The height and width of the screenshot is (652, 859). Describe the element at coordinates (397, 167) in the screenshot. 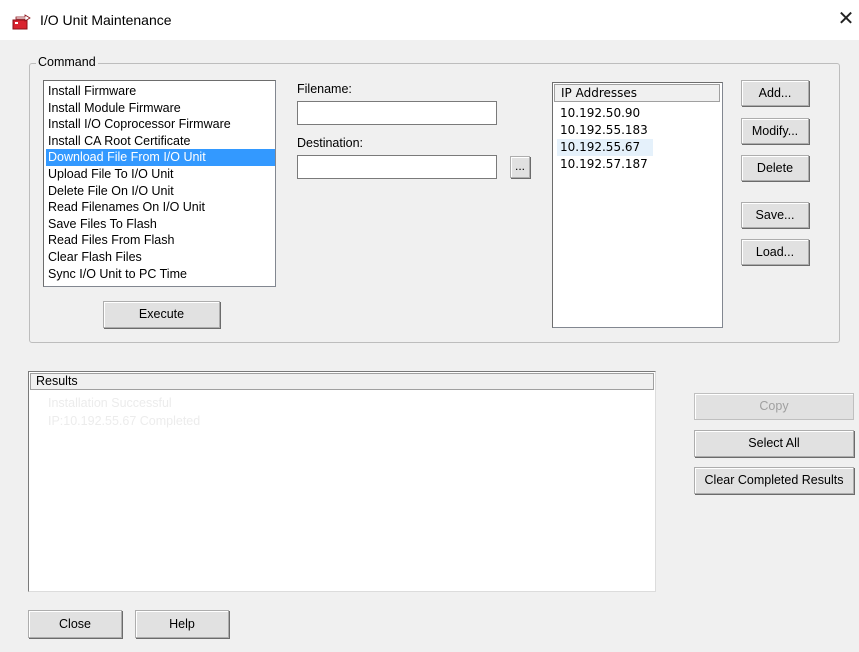

I see `destination-input` at that location.